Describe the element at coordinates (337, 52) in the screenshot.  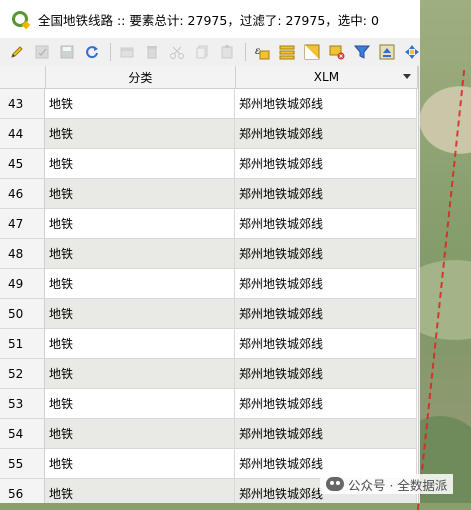
I see `deselect-icon` at that location.